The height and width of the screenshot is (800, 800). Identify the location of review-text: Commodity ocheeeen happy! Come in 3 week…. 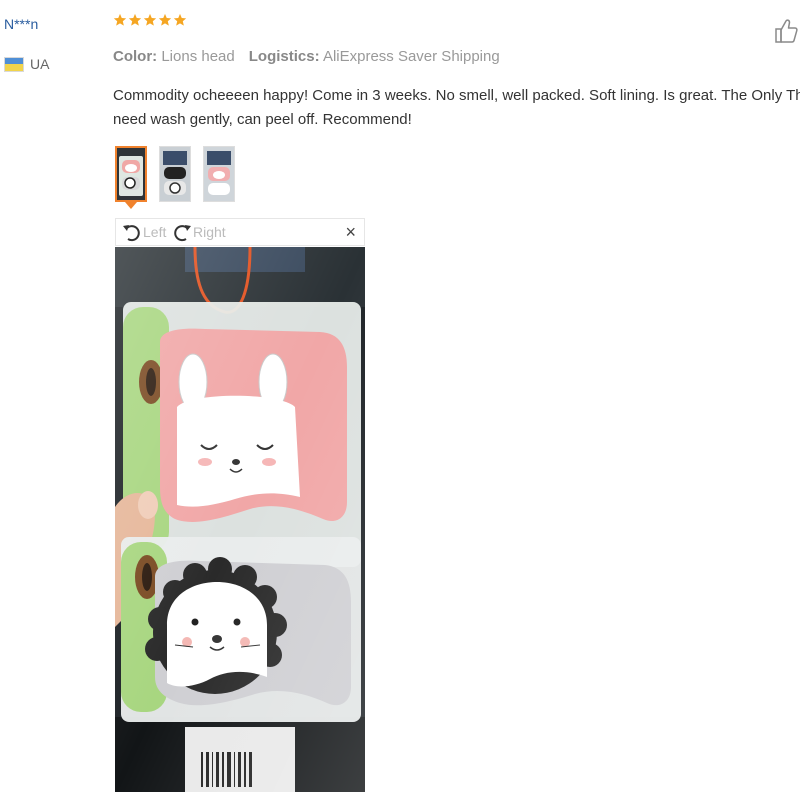
(456, 108).